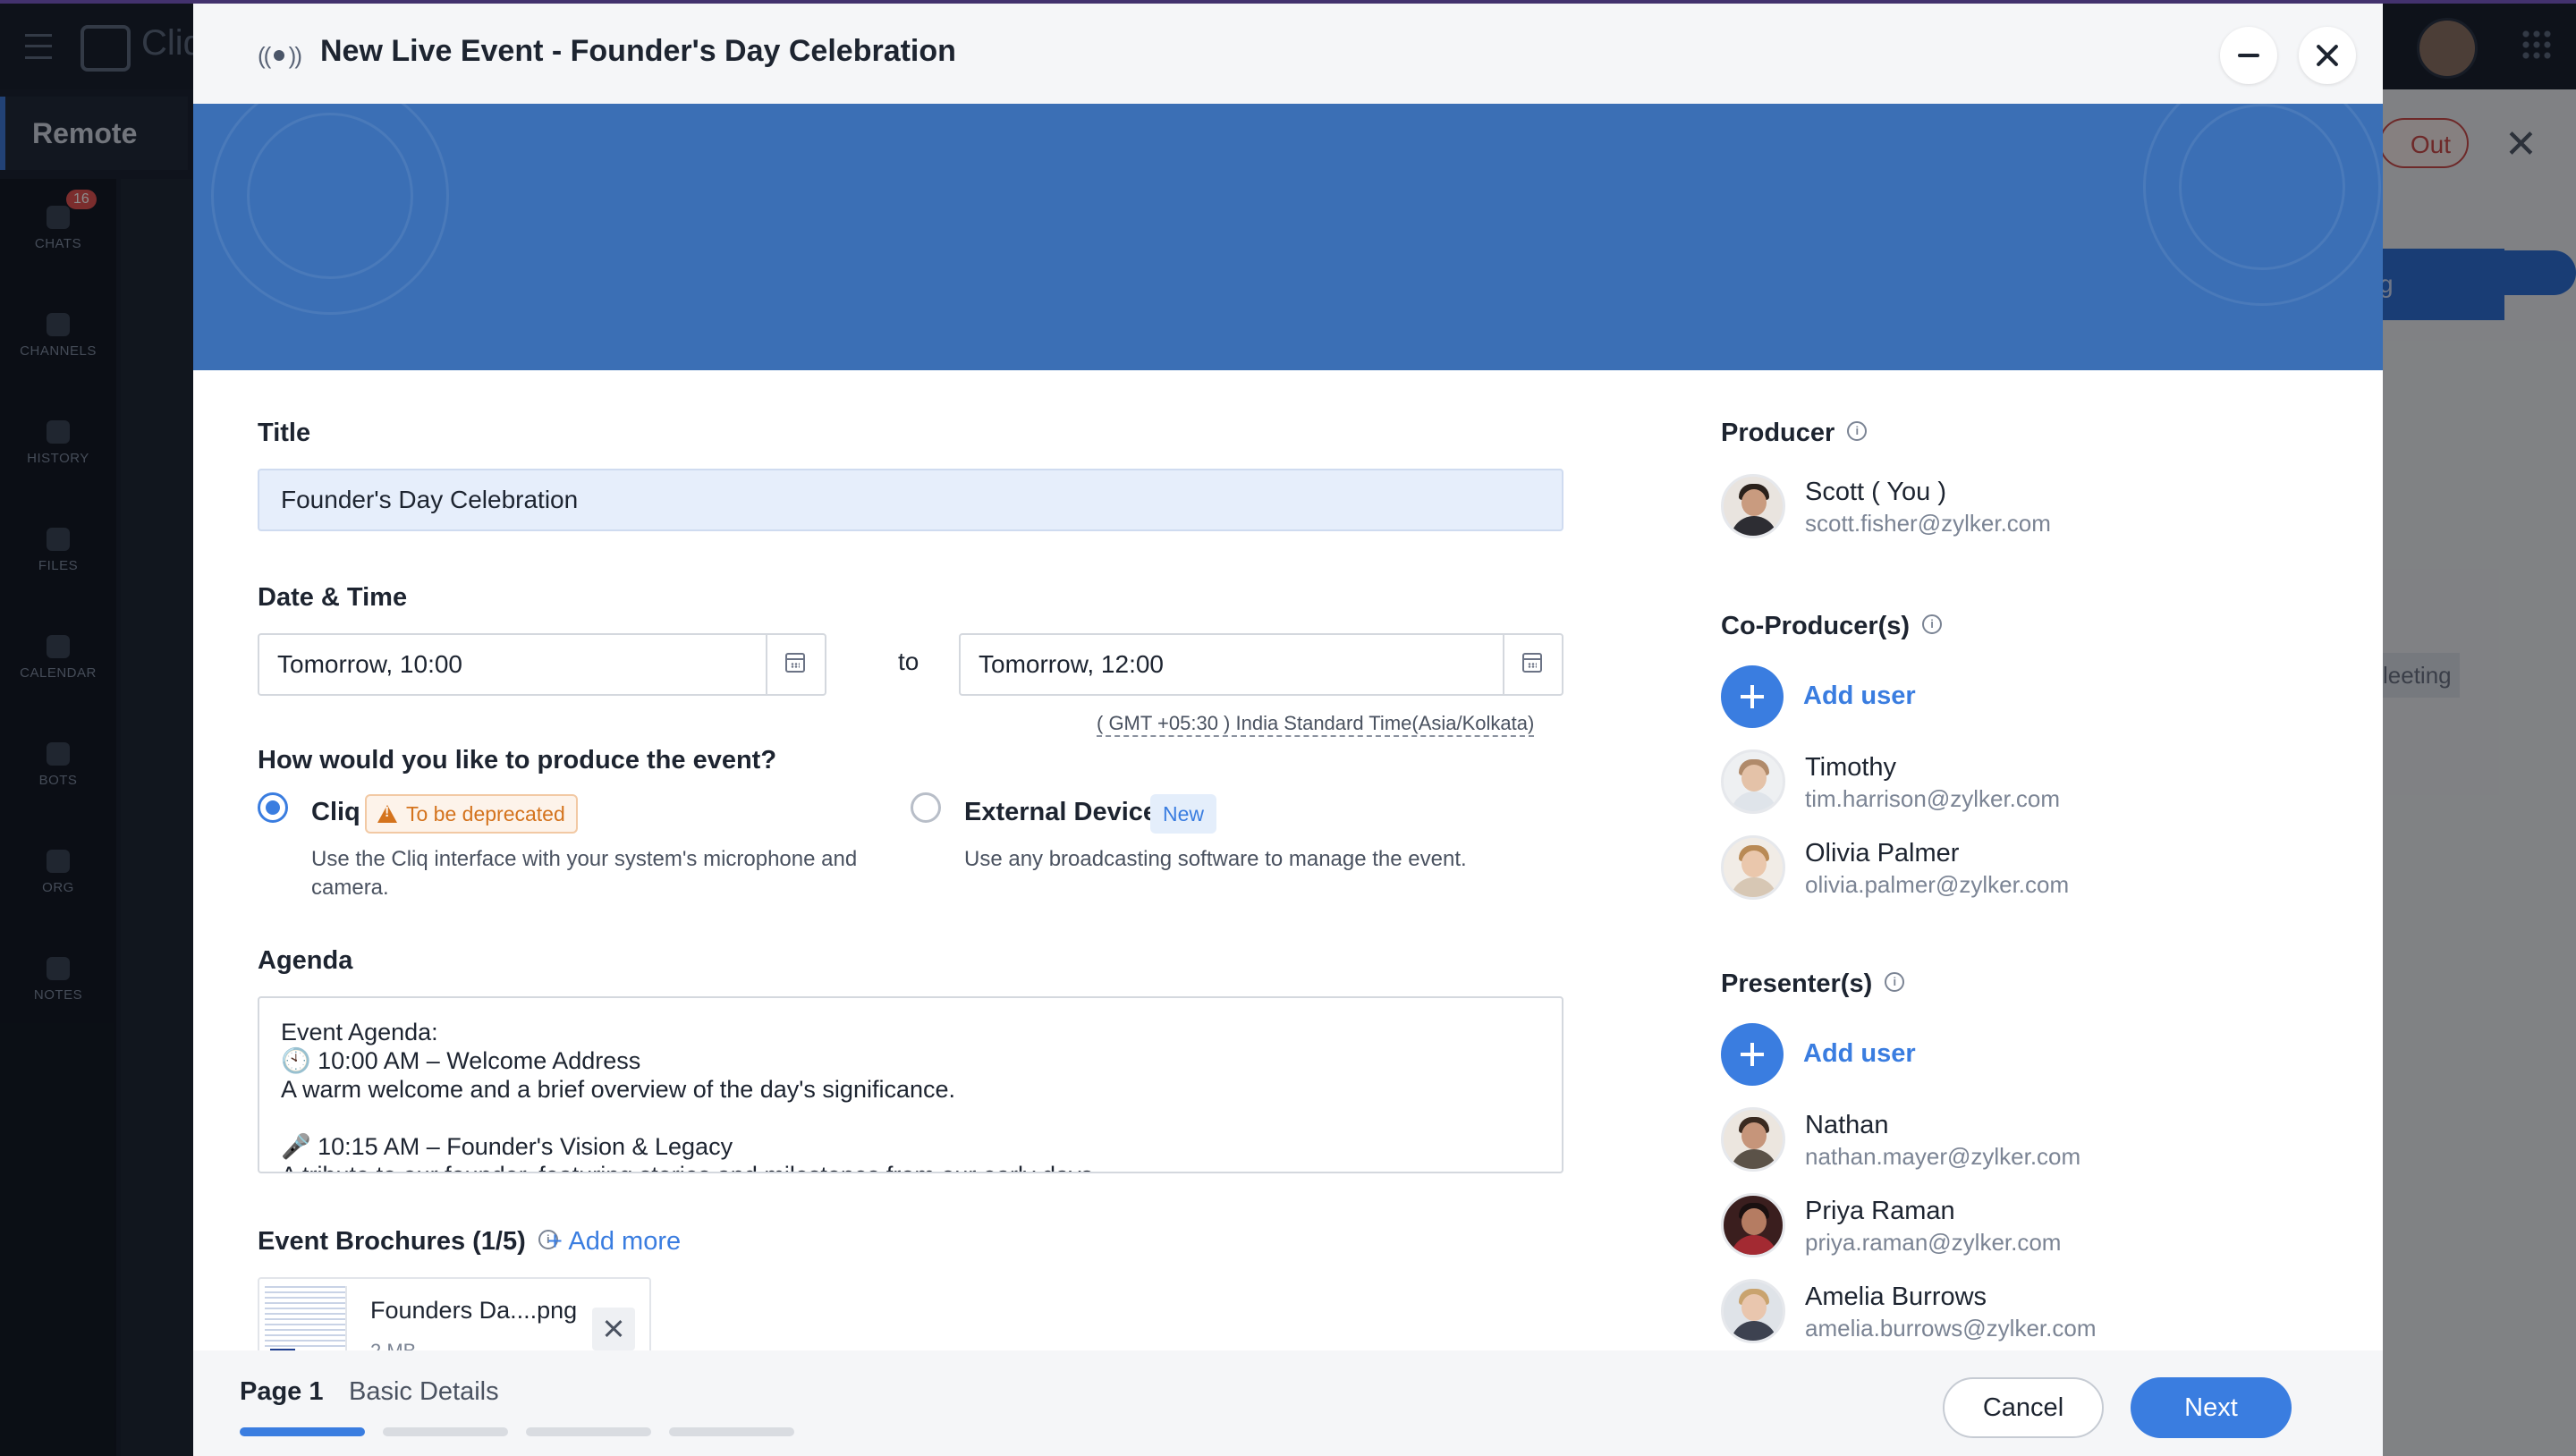  Describe the element at coordinates (306, 1318) in the screenshot. I see `file-thumbnail` at that location.